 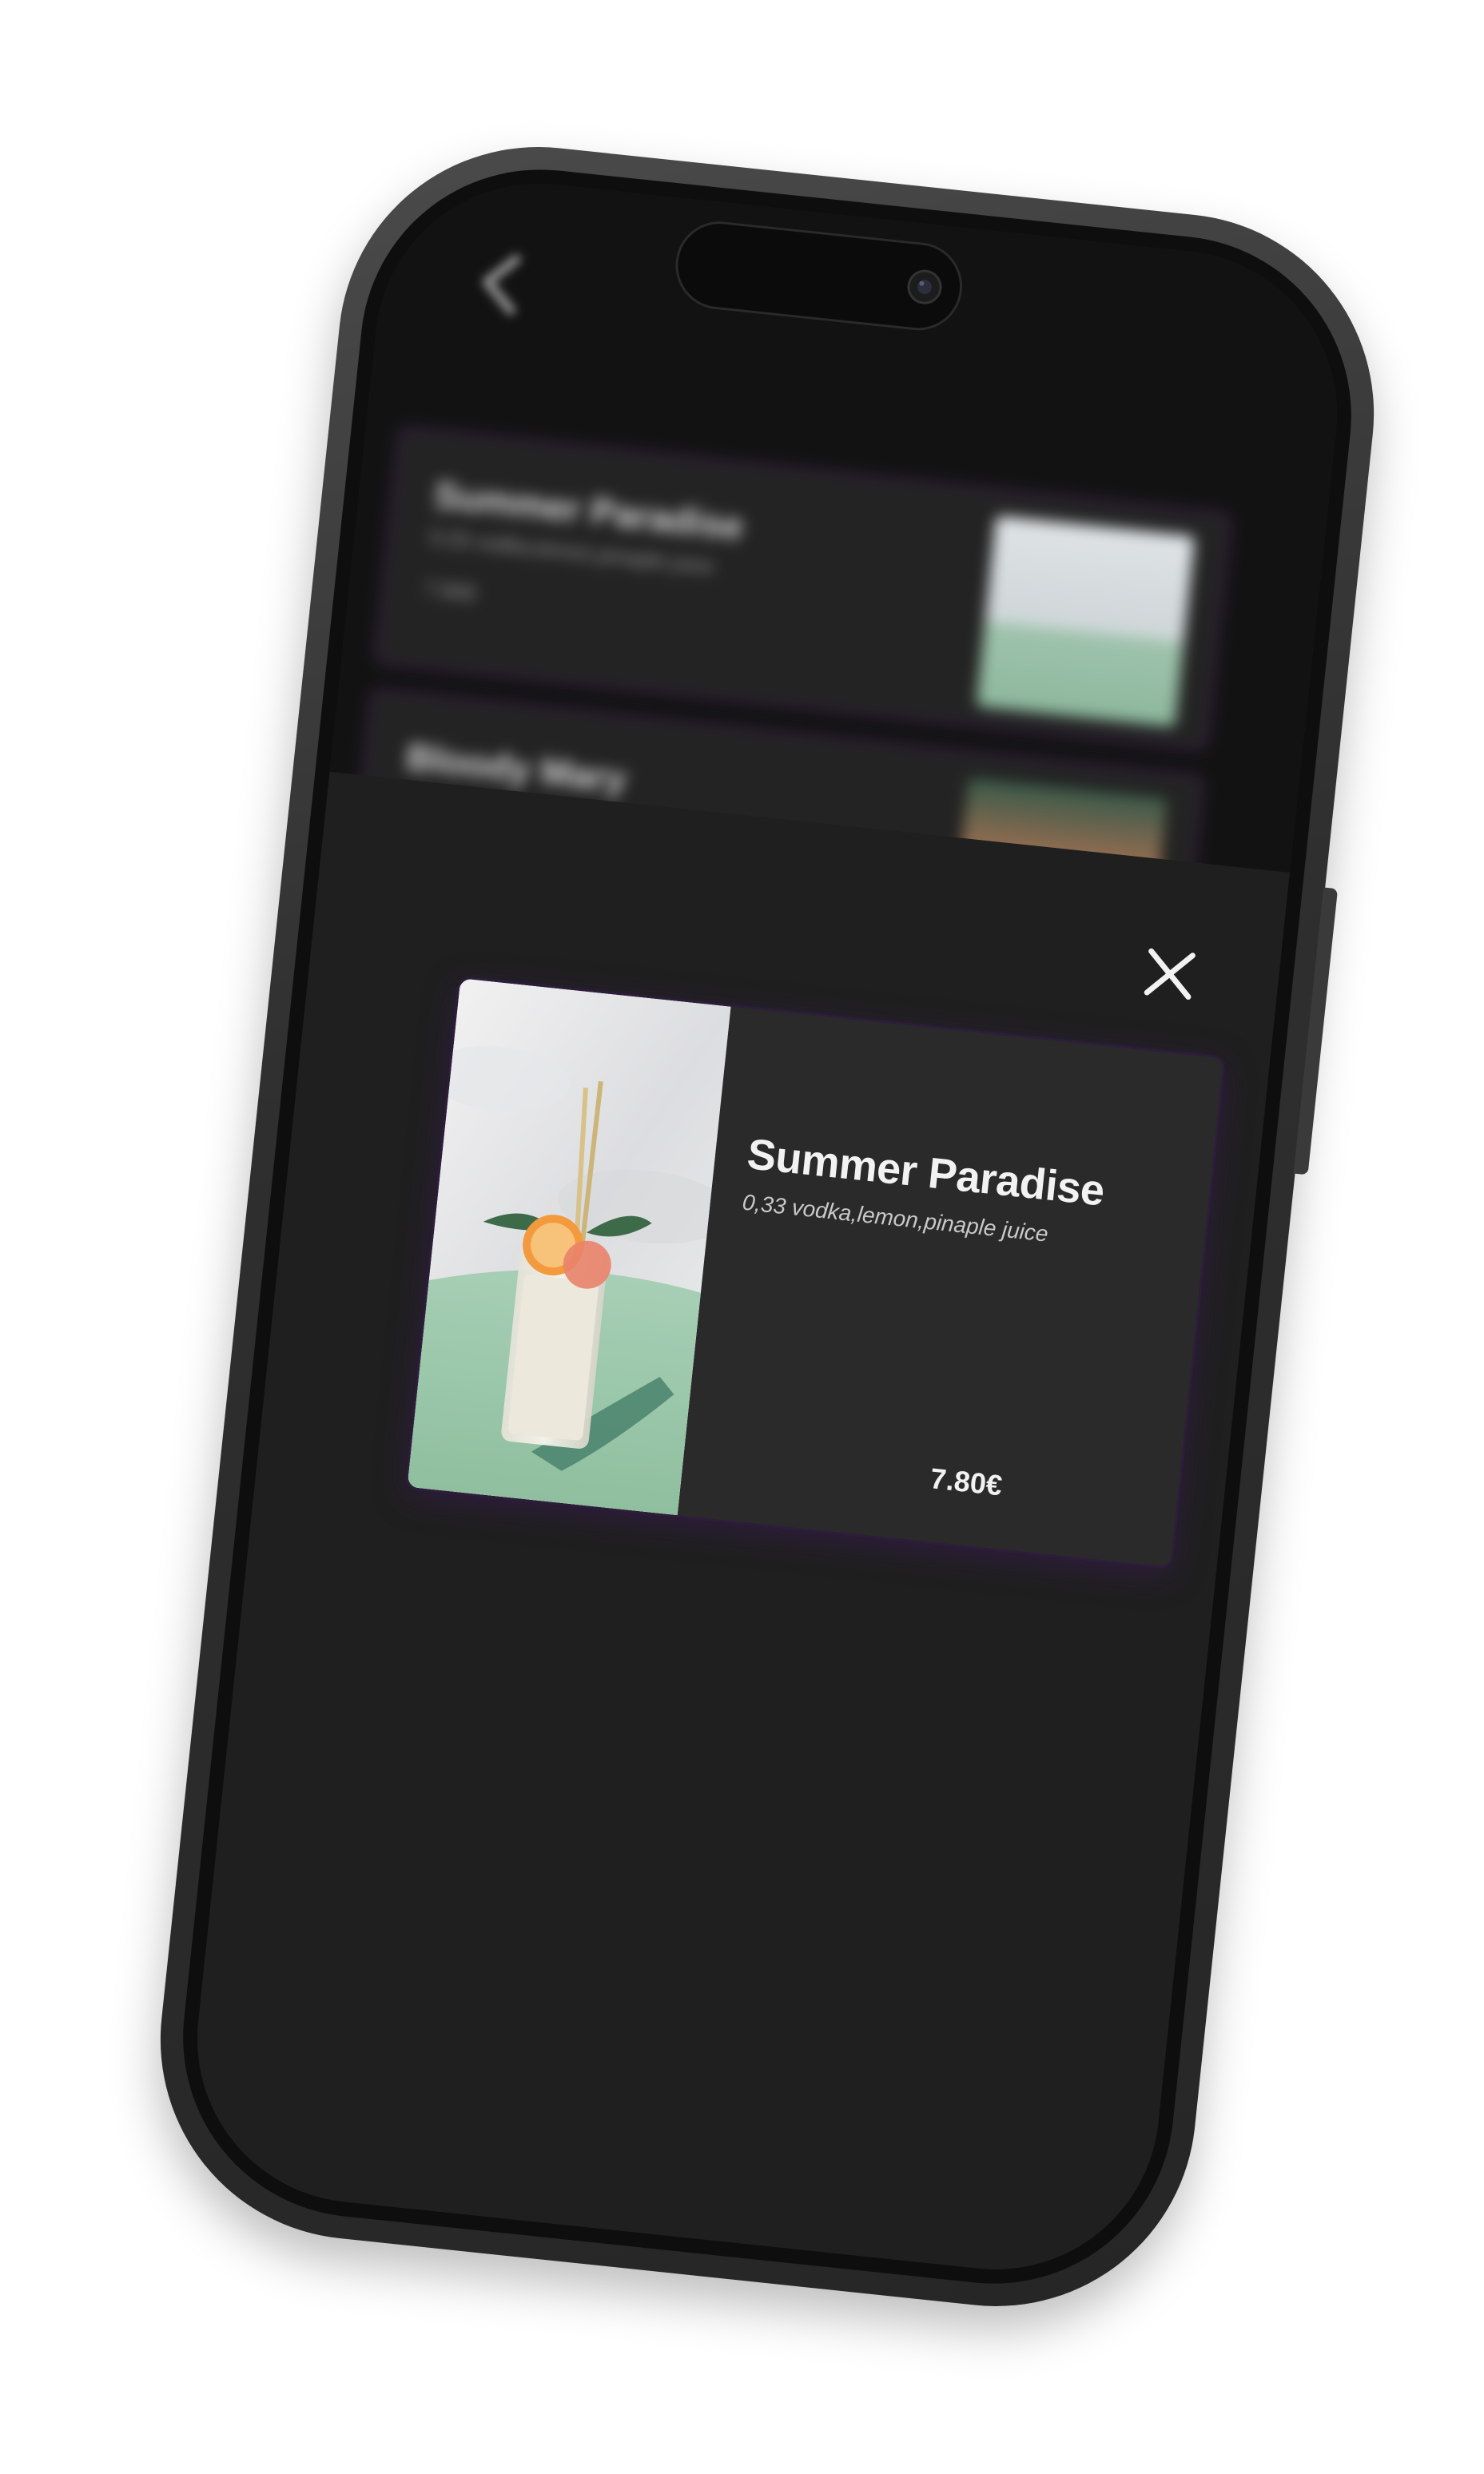 What do you see at coordinates (502, 283) in the screenshot?
I see `chevron-left-icon` at bounding box center [502, 283].